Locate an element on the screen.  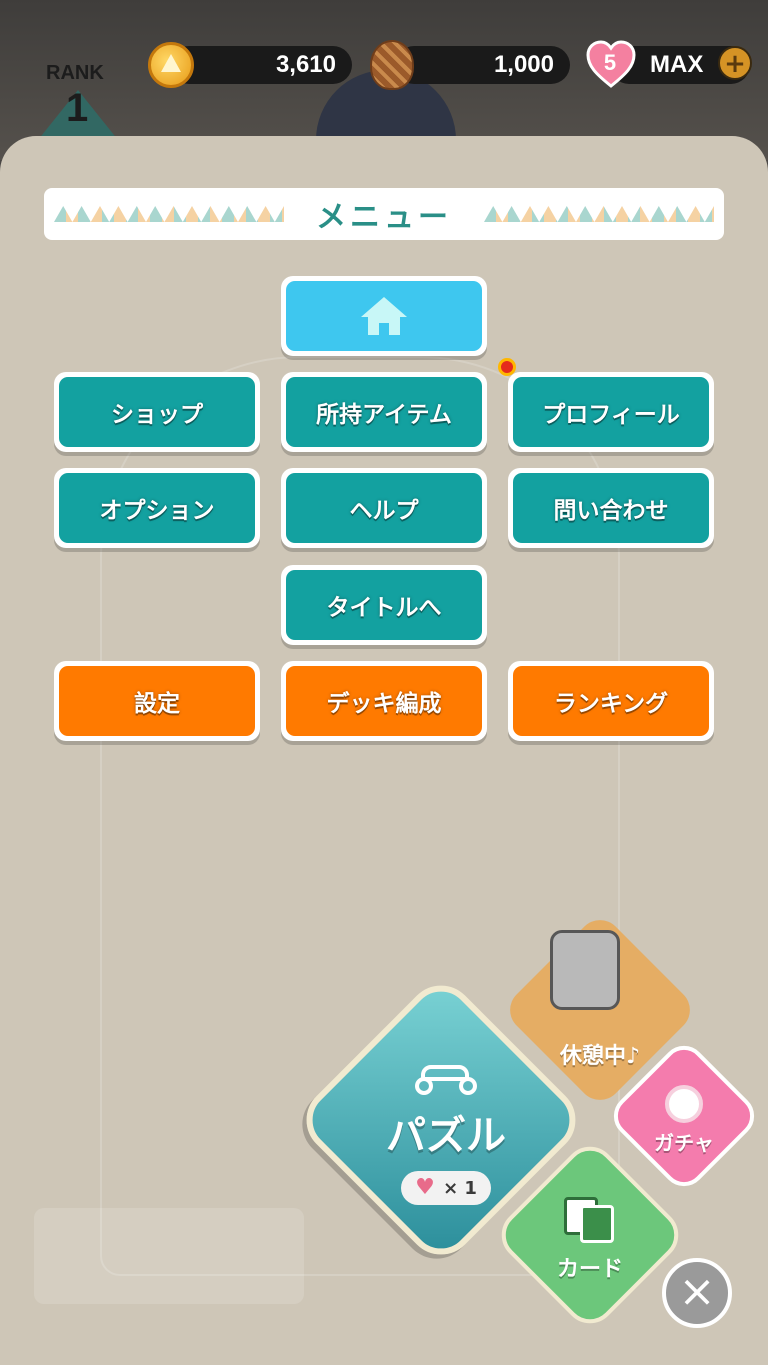
add-hearts-button: + is located at coordinates (735, 63).